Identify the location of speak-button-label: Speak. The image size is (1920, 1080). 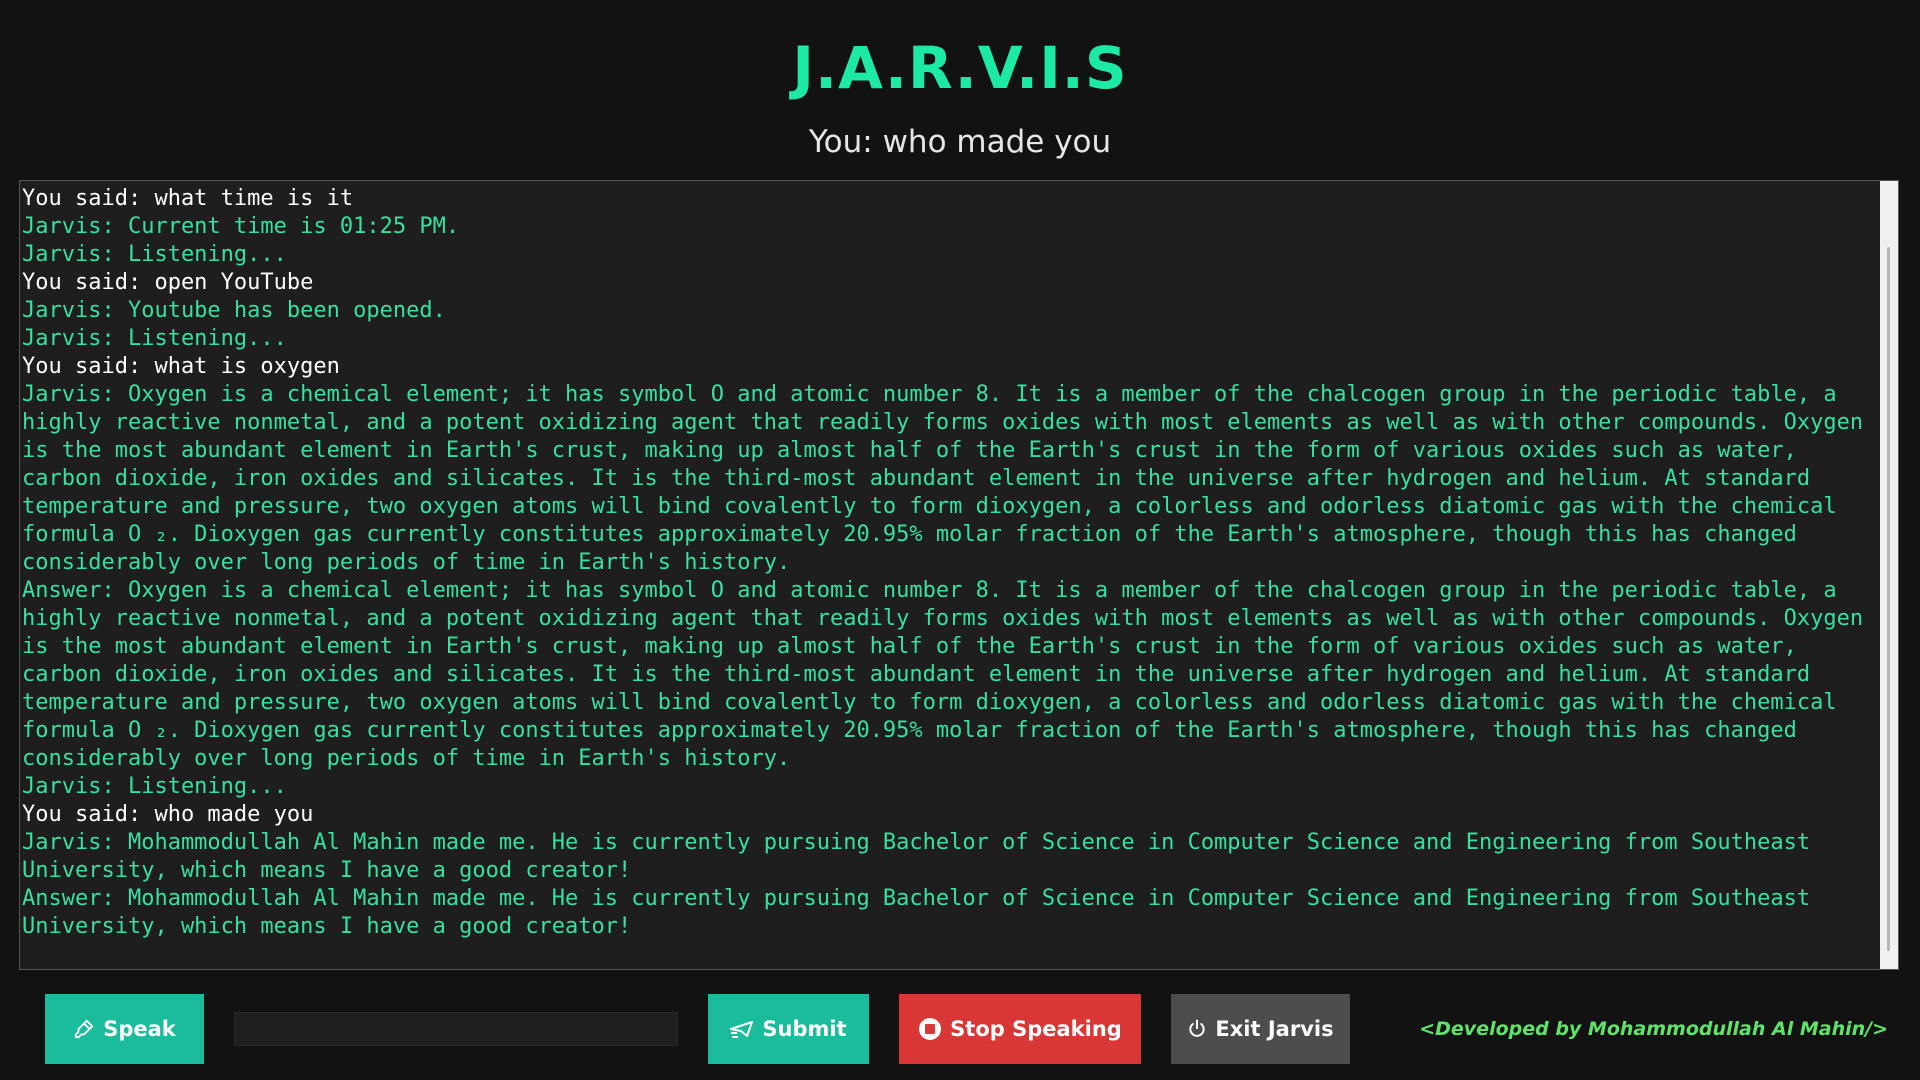
(139, 1029).